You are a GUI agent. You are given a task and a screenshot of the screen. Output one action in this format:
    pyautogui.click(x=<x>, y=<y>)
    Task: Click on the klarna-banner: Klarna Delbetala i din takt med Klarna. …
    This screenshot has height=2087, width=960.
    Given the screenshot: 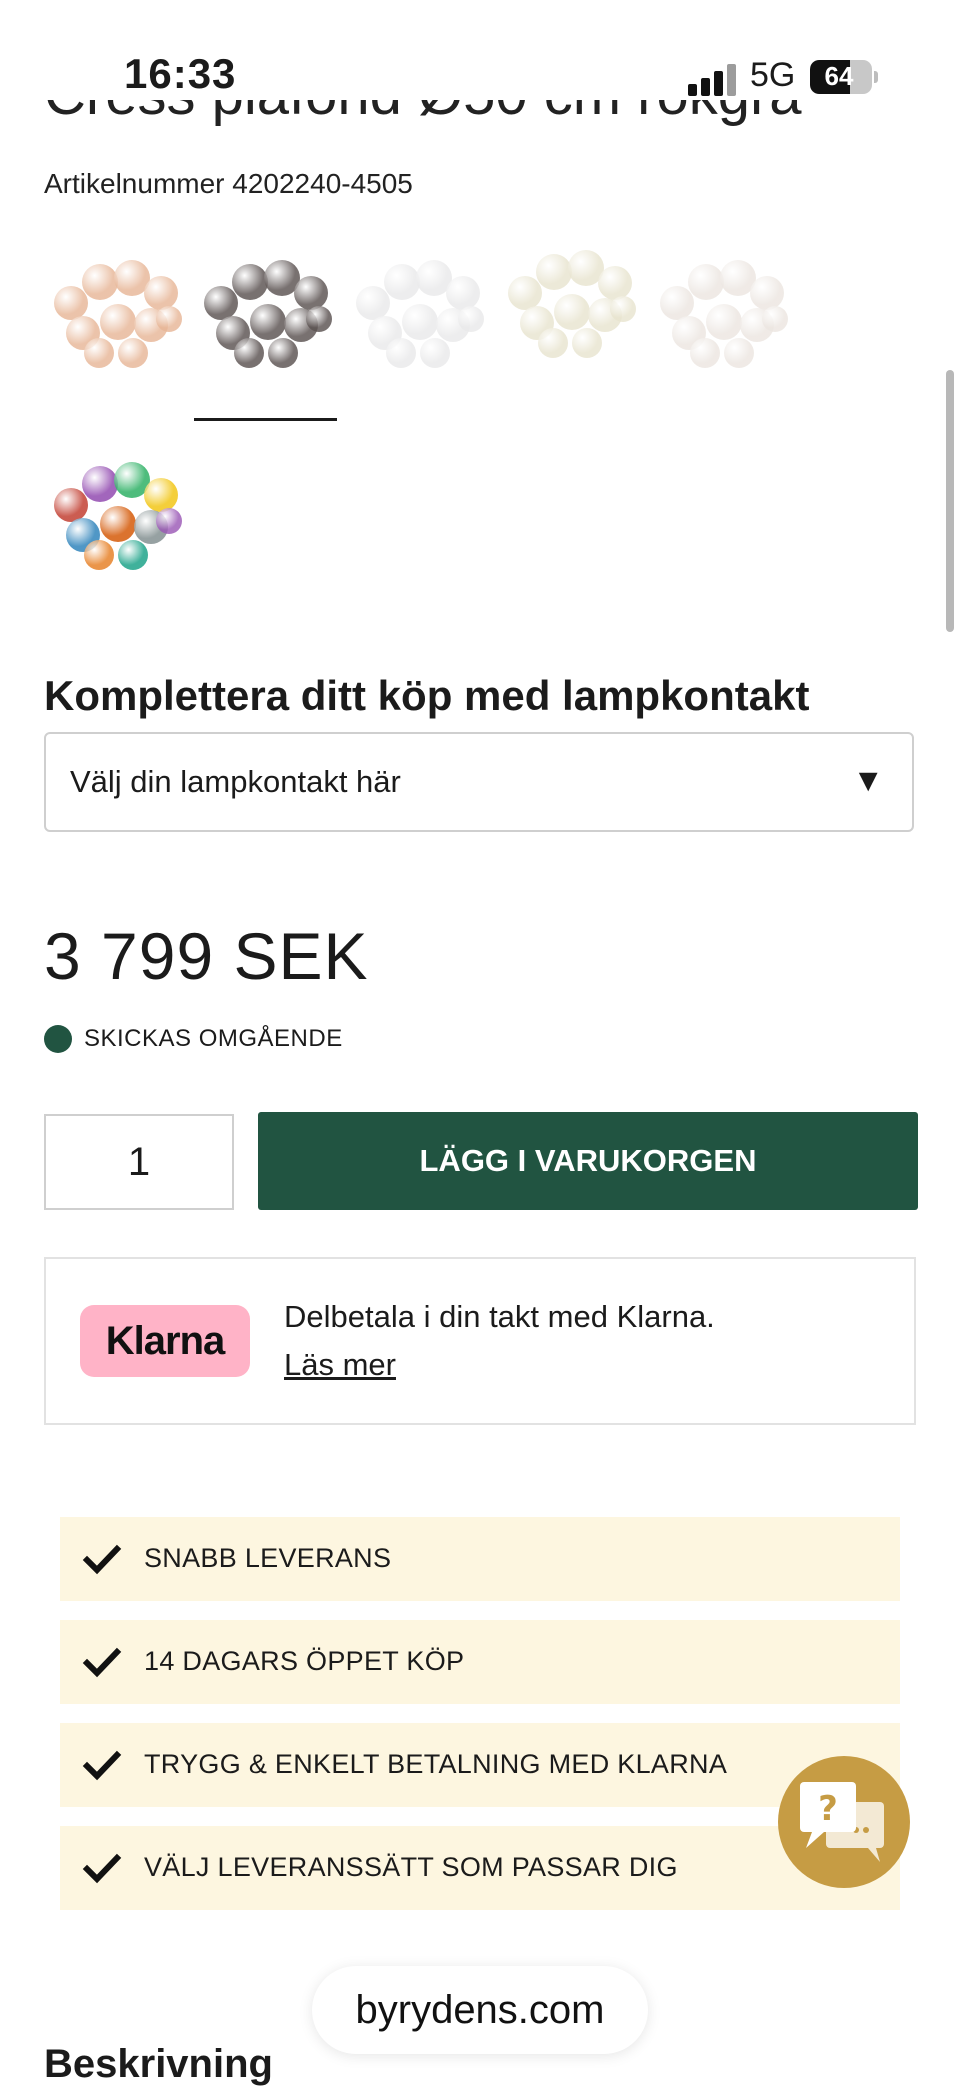 What is the action you would take?
    pyautogui.click(x=480, y=1341)
    